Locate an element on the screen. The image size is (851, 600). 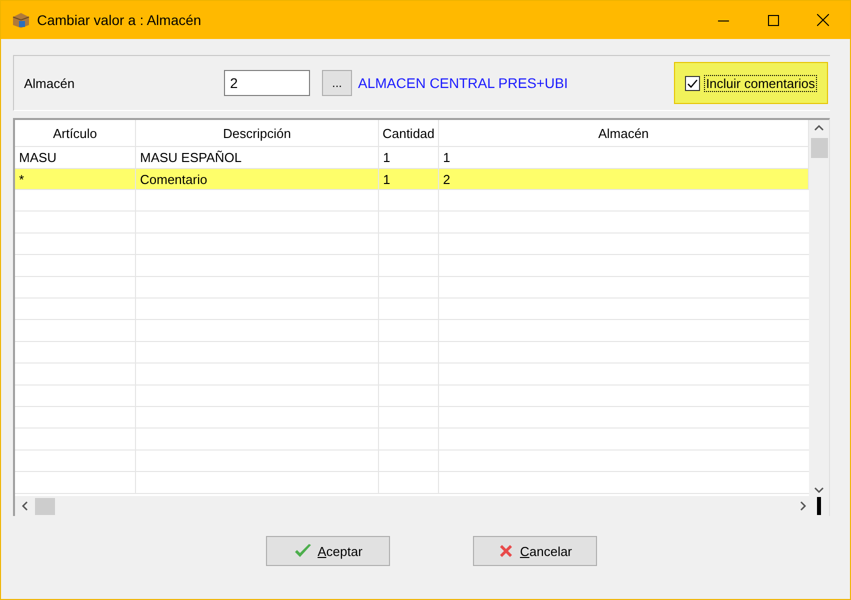
size-grip-icon is located at coordinates (819, 506).